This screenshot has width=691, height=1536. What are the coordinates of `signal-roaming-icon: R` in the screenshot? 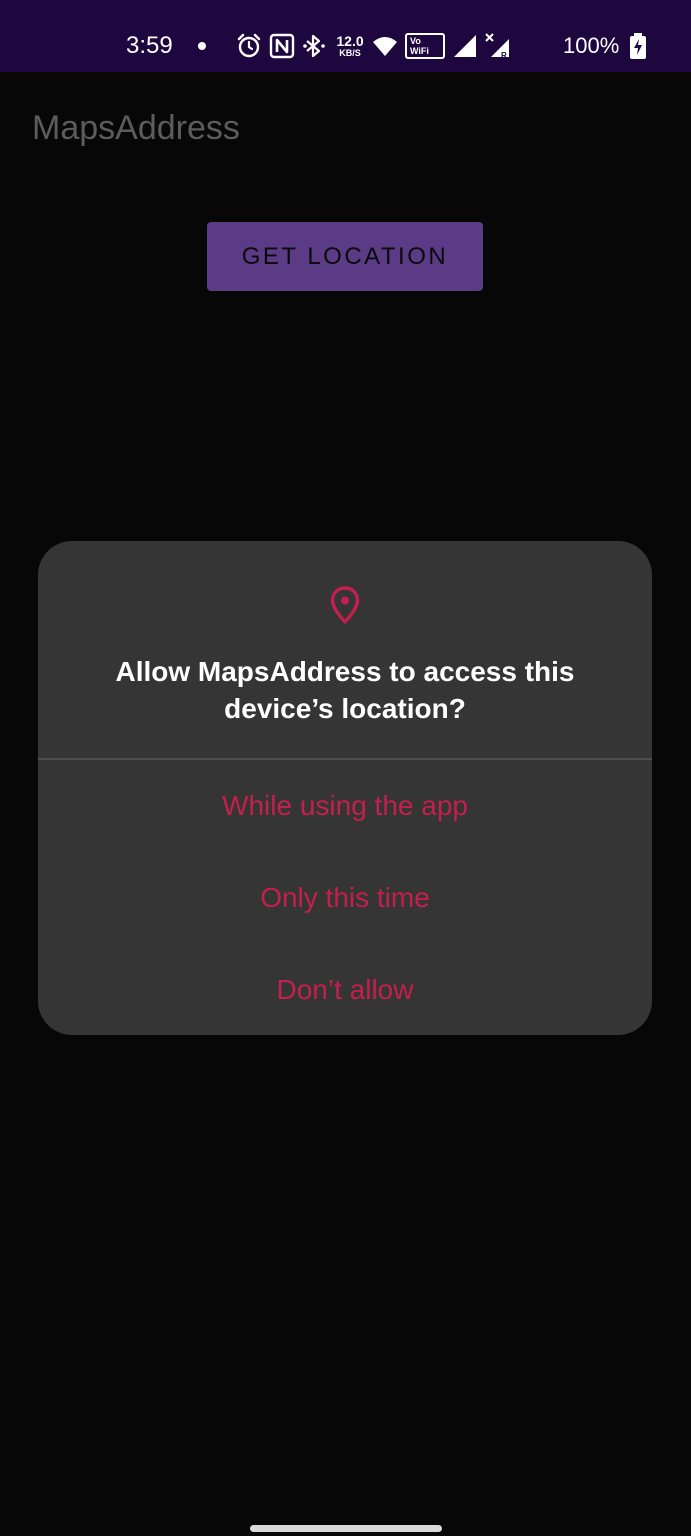 It's located at (497, 46).